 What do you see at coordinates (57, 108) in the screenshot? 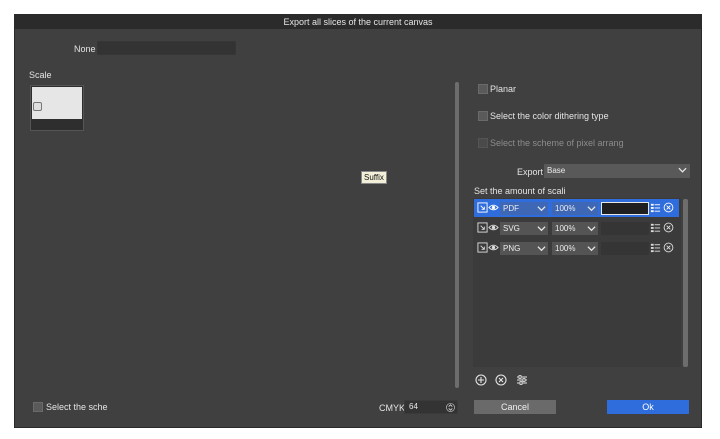
I see `slice-preview` at bounding box center [57, 108].